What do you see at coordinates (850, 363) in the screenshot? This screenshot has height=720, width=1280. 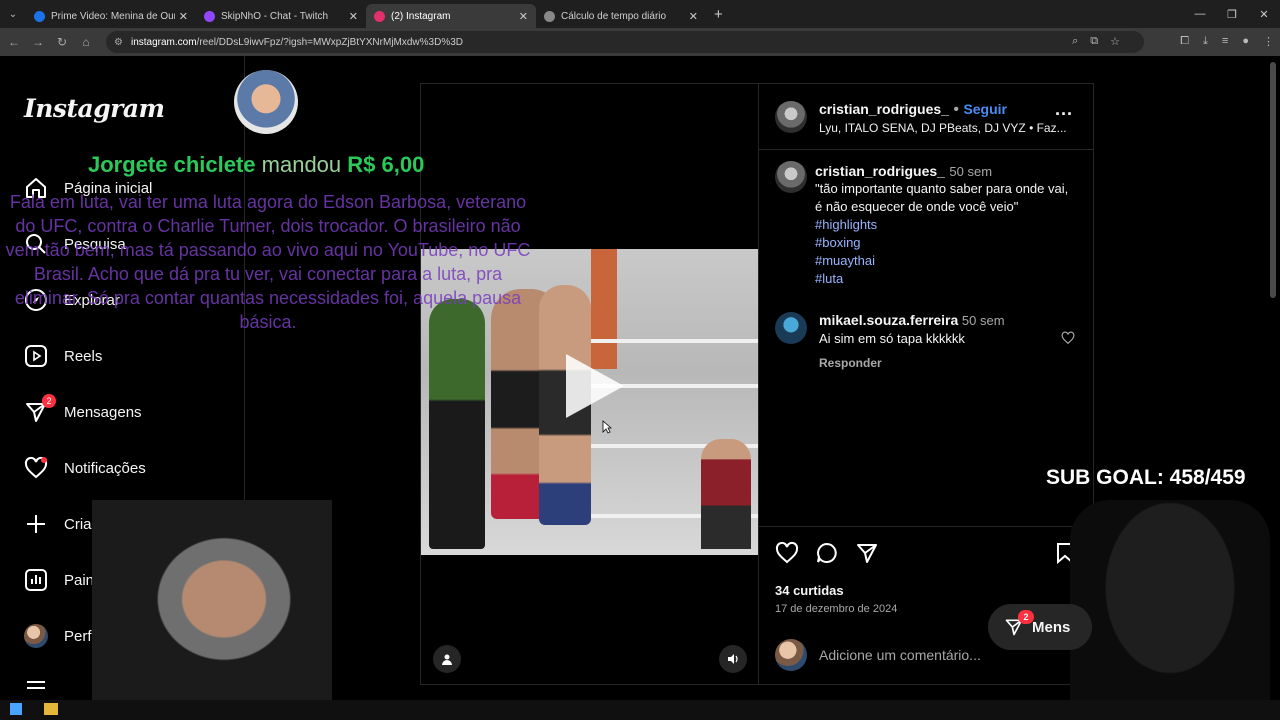 I see `reply-button: Responder` at bounding box center [850, 363].